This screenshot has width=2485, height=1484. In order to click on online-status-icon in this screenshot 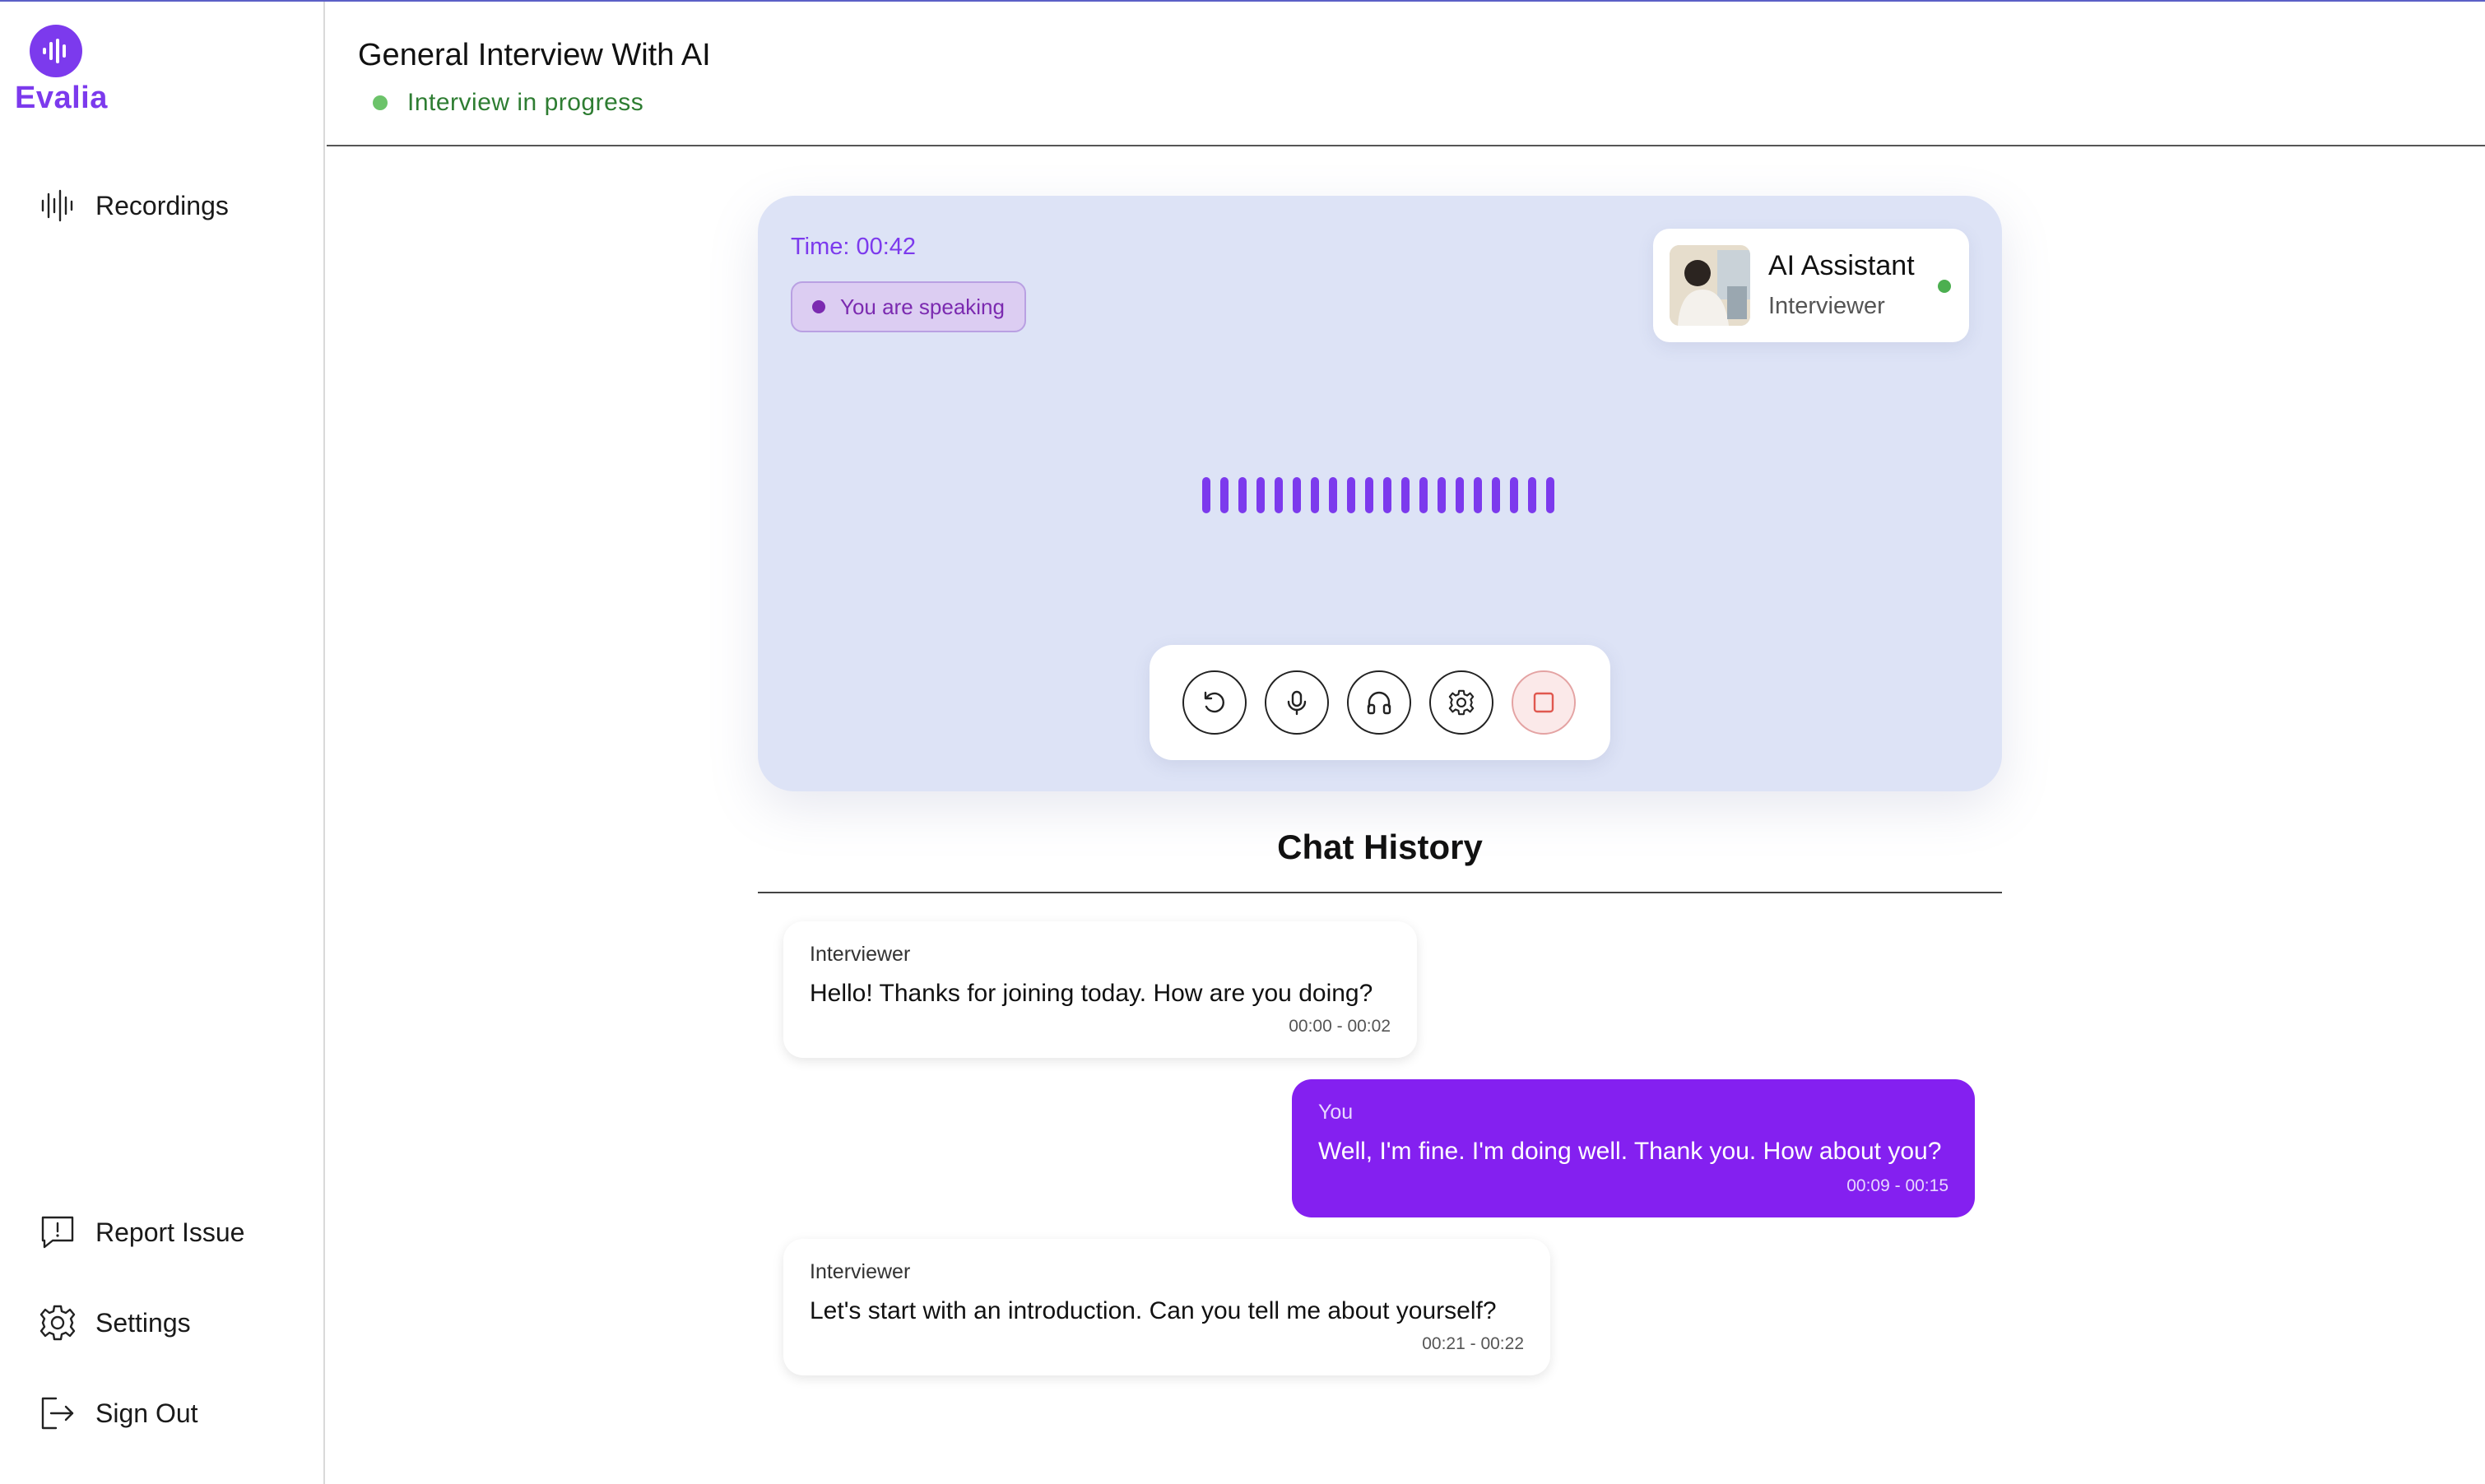, I will do `click(1944, 286)`.